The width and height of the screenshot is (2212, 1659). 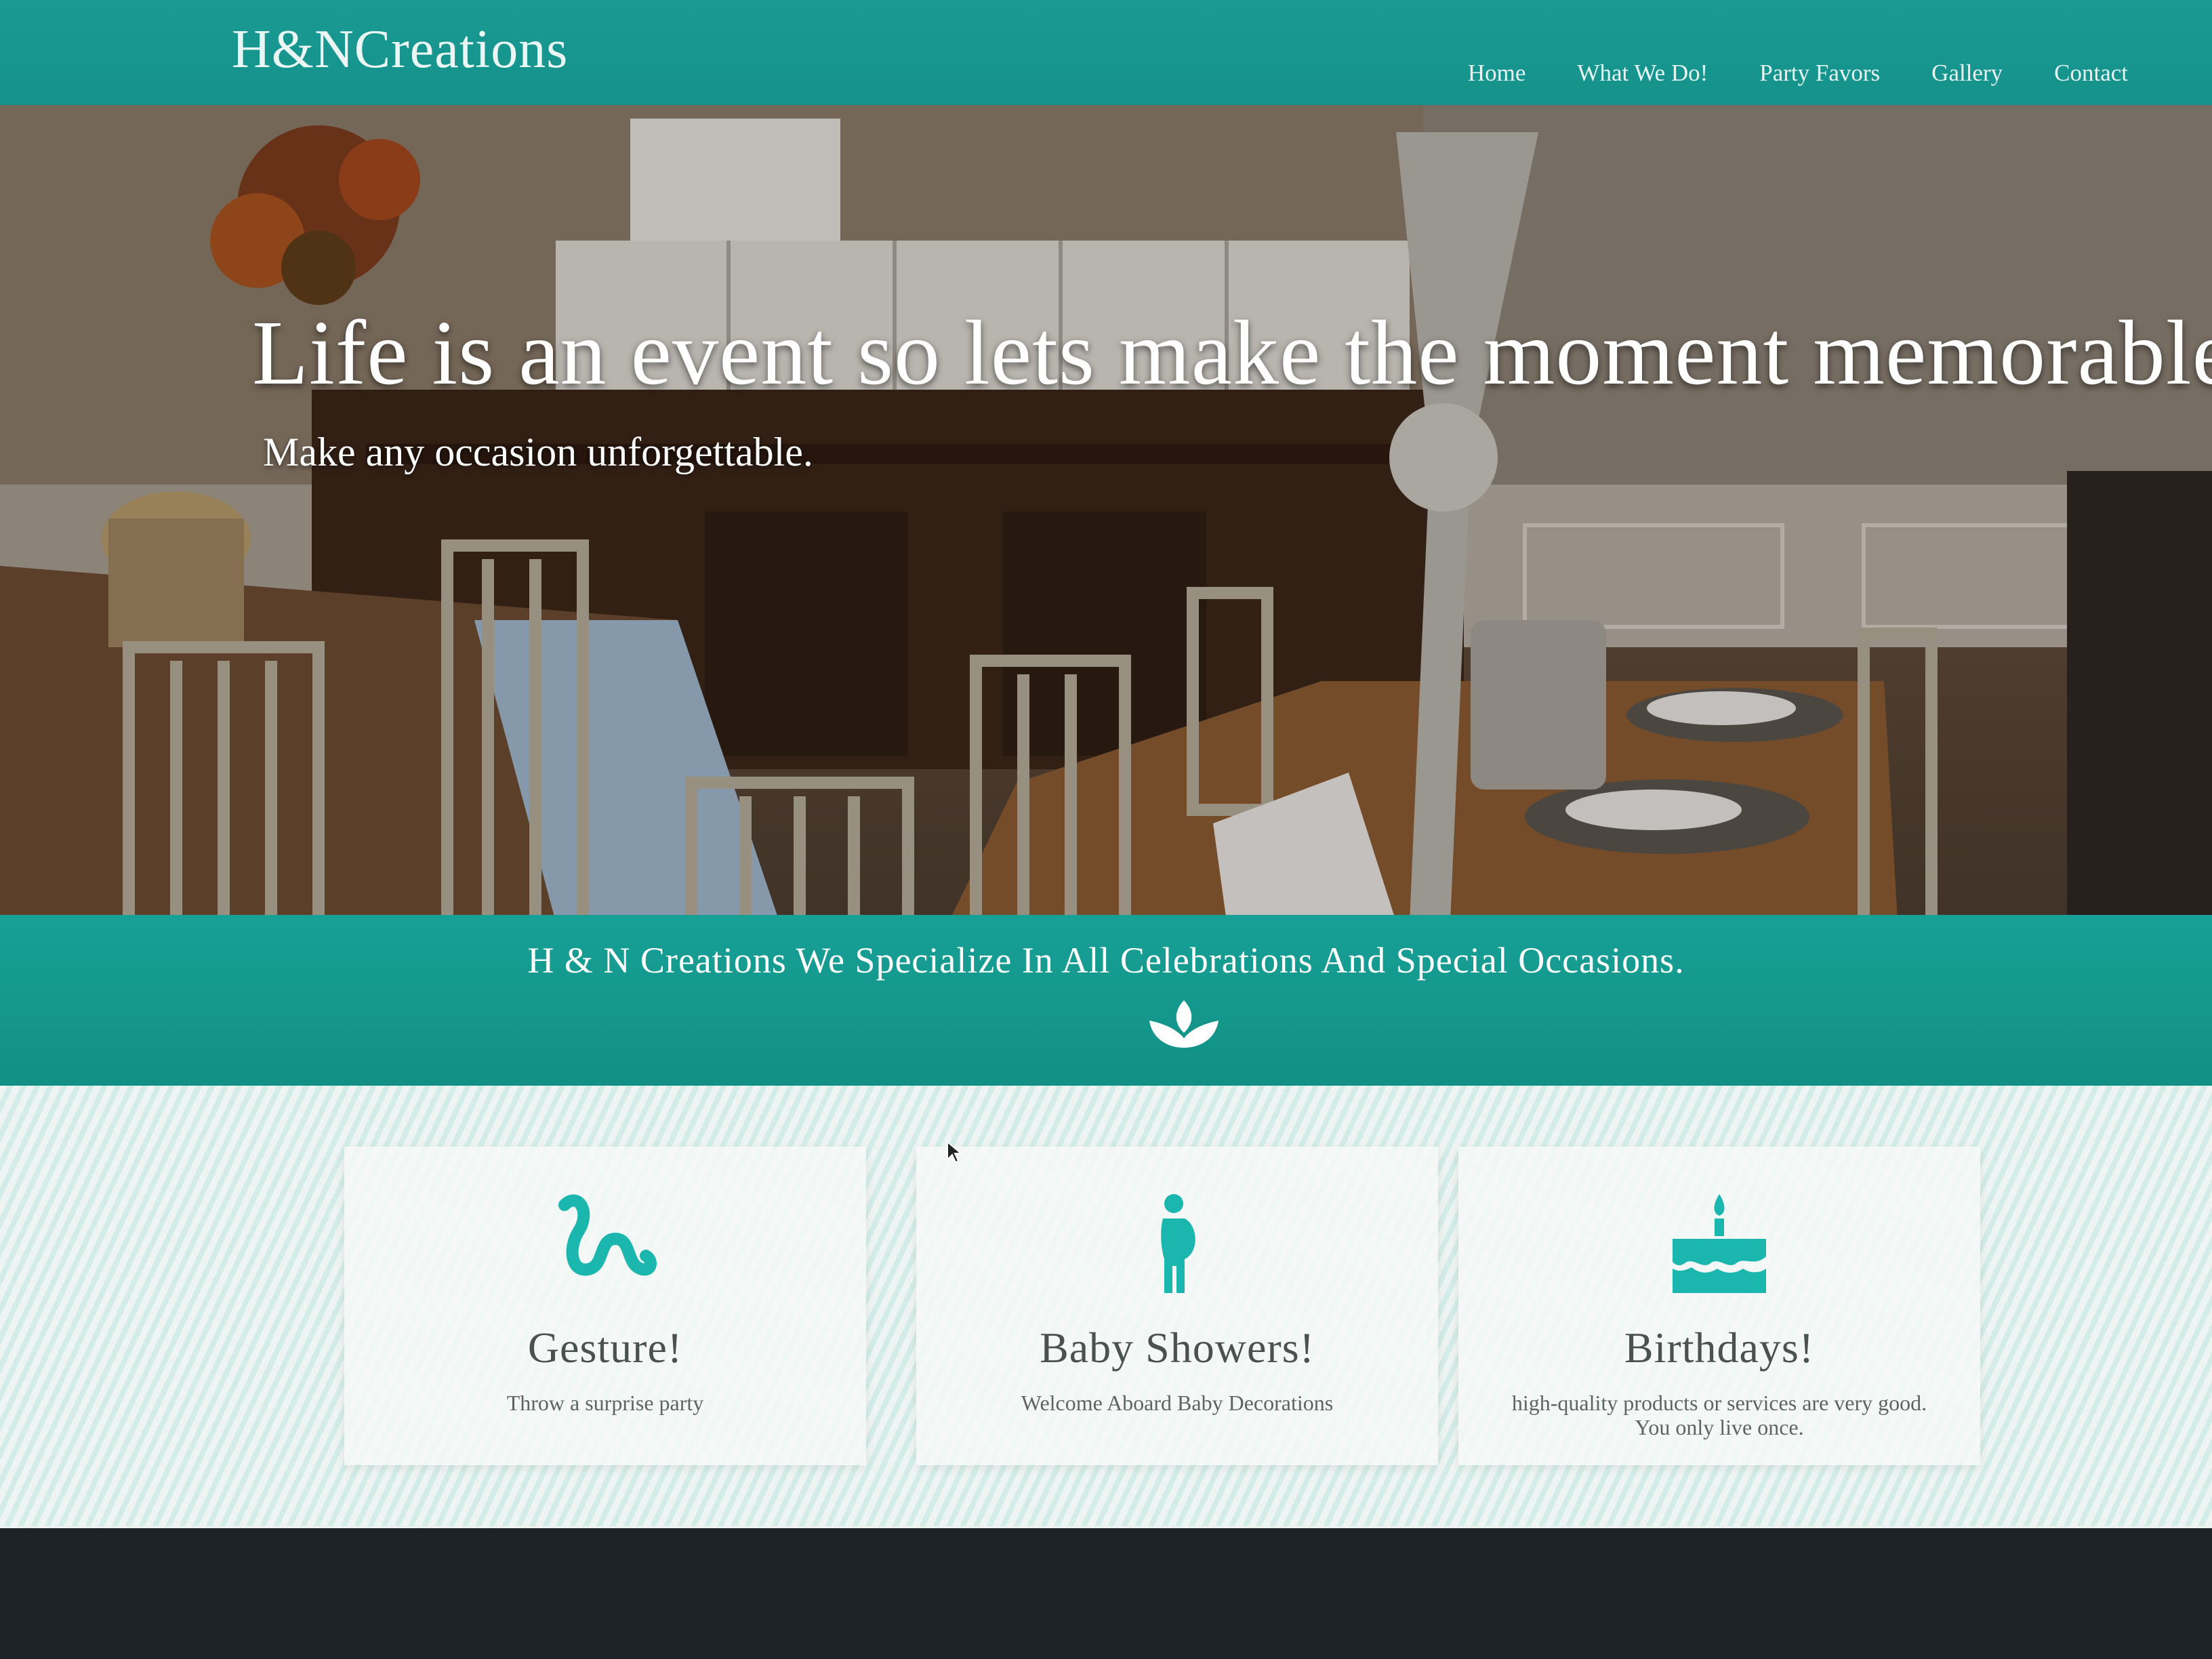 What do you see at coordinates (607, 1235) in the screenshot?
I see `gesture-icon` at bounding box center [607, 1235].